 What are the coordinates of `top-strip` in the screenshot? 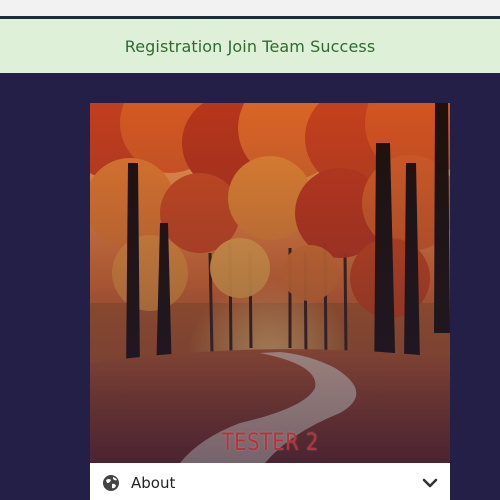 It's located at (250, 8).